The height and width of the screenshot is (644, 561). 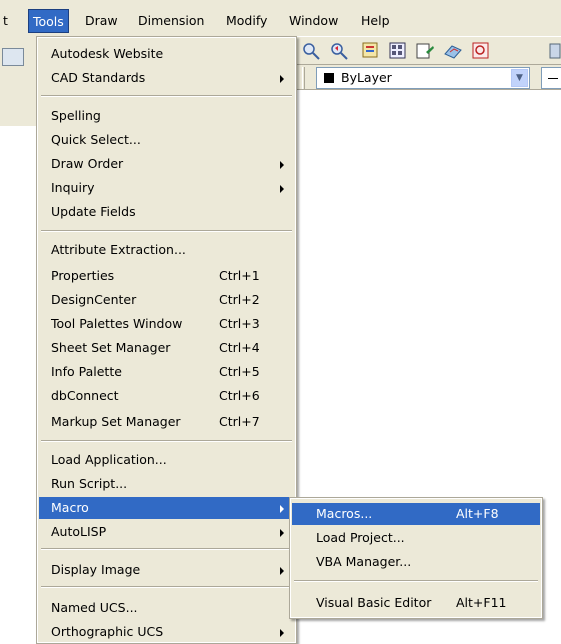 What do you see at coordinates (94, 299) in the screenshot?
I see `menu-item-label: DesignCenter` at bounding box center [94, 299].